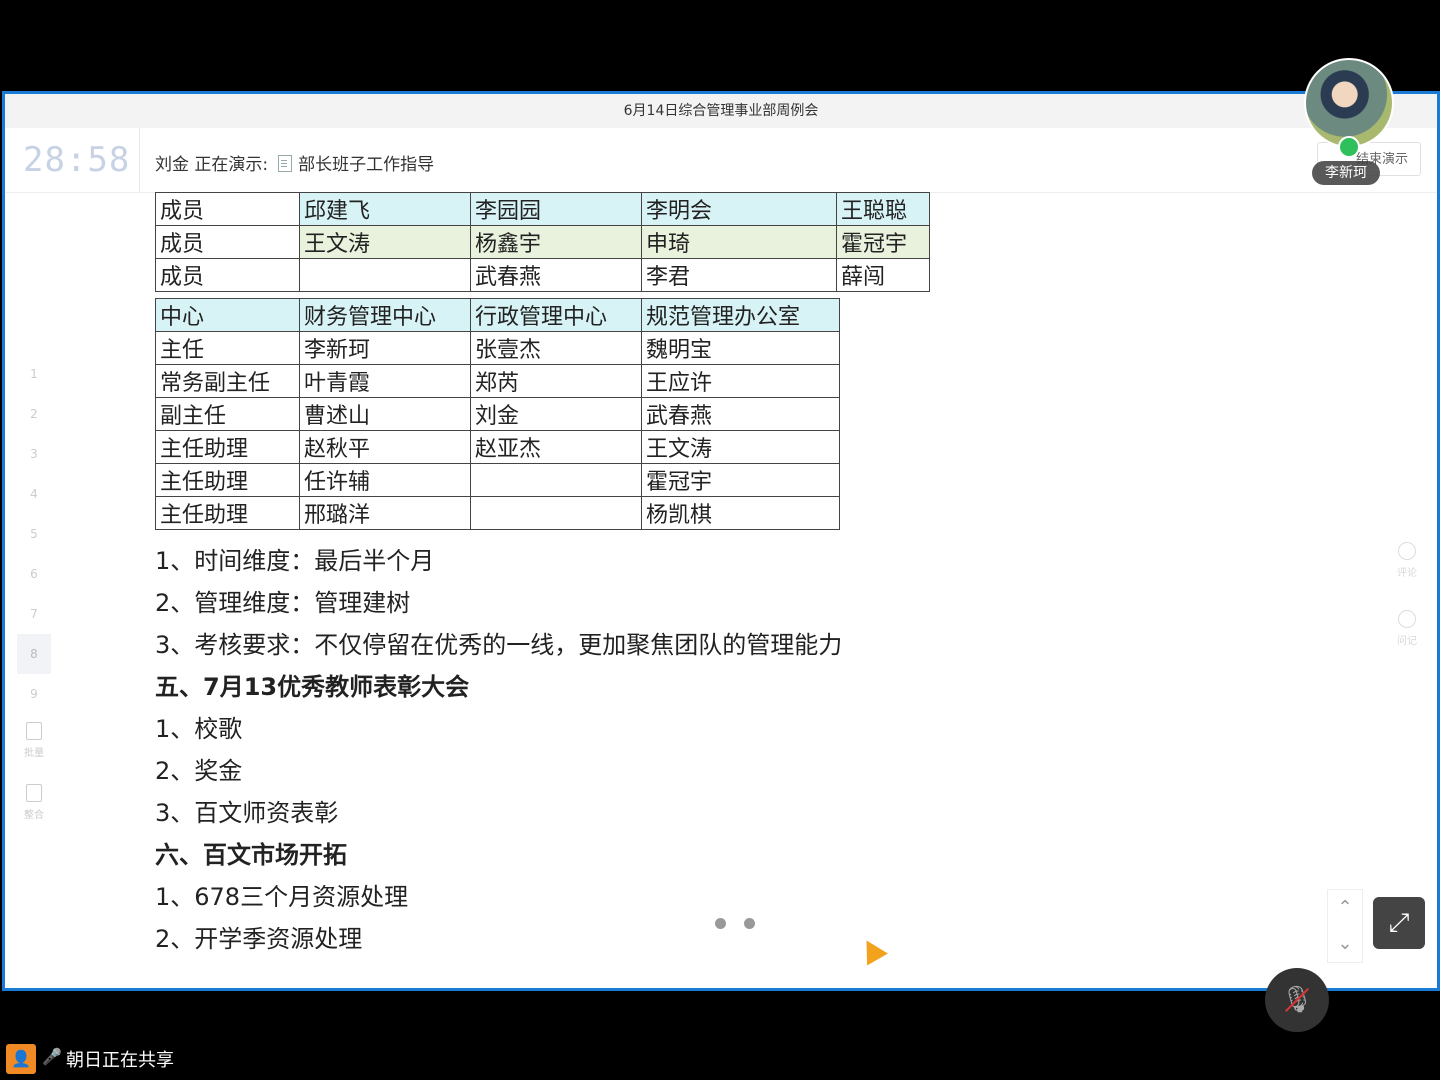 The image size is (1440, 1080). I want to click on slide-thumb: 4, so click(34, 494).